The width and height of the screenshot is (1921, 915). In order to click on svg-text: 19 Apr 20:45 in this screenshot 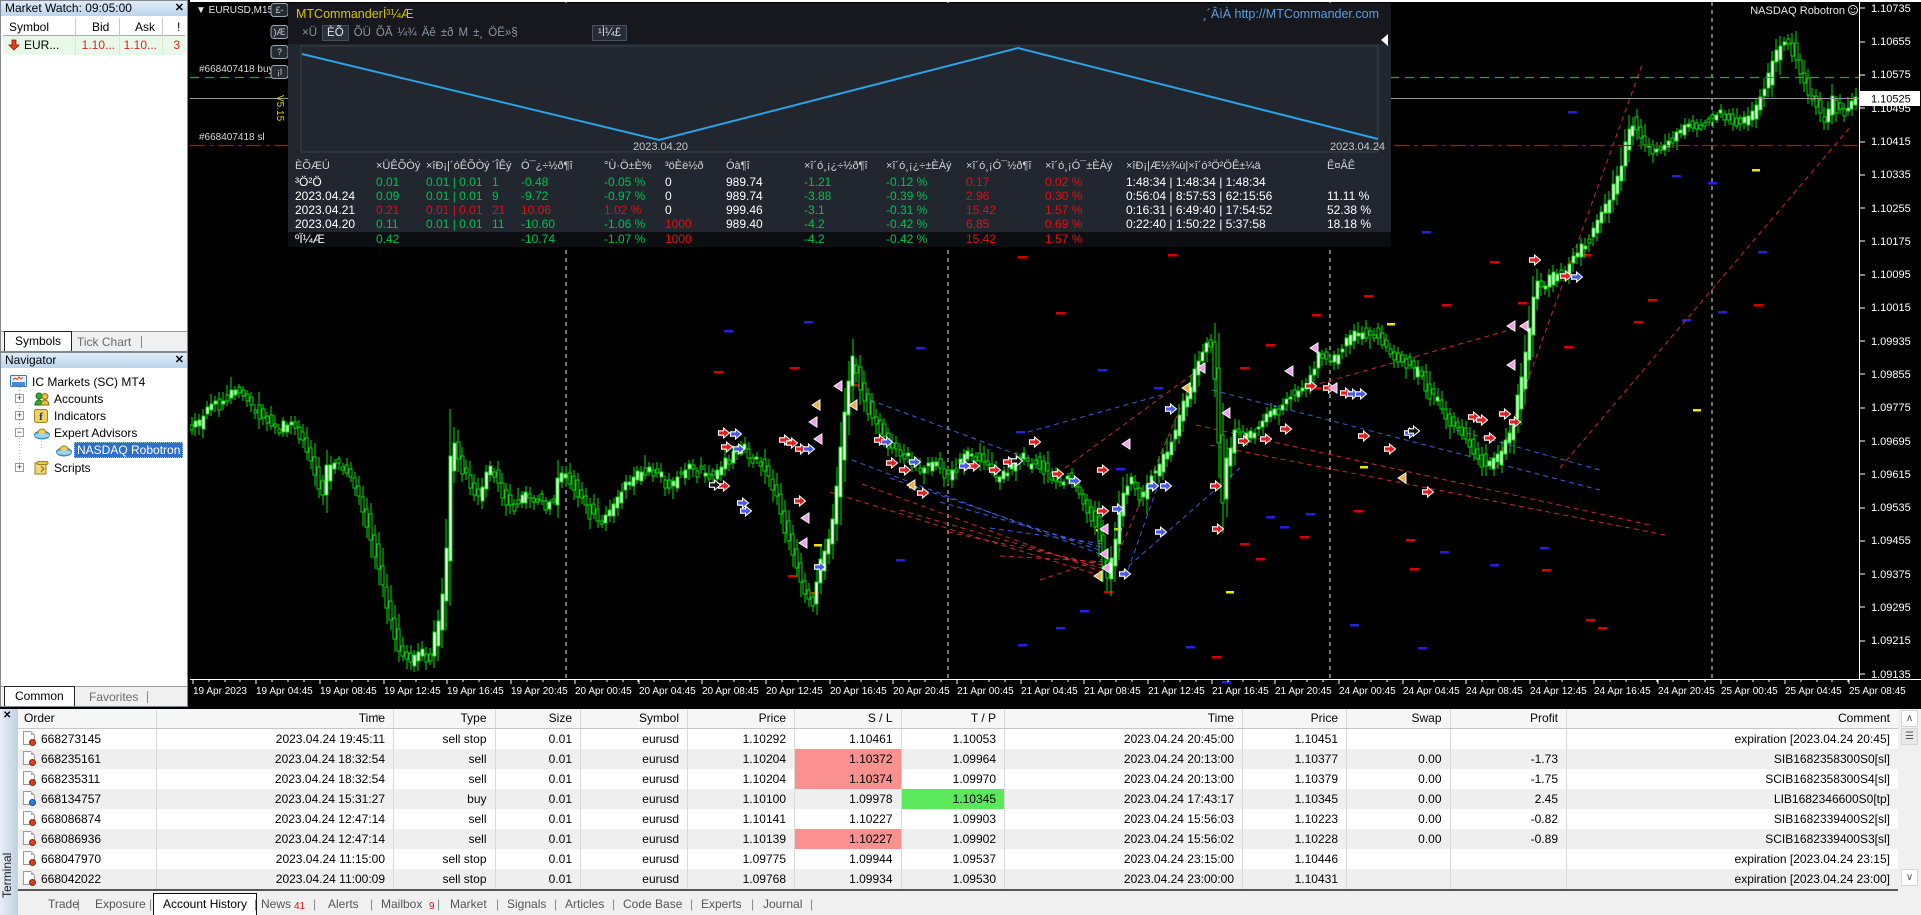, I will do `click(539, 691)`.